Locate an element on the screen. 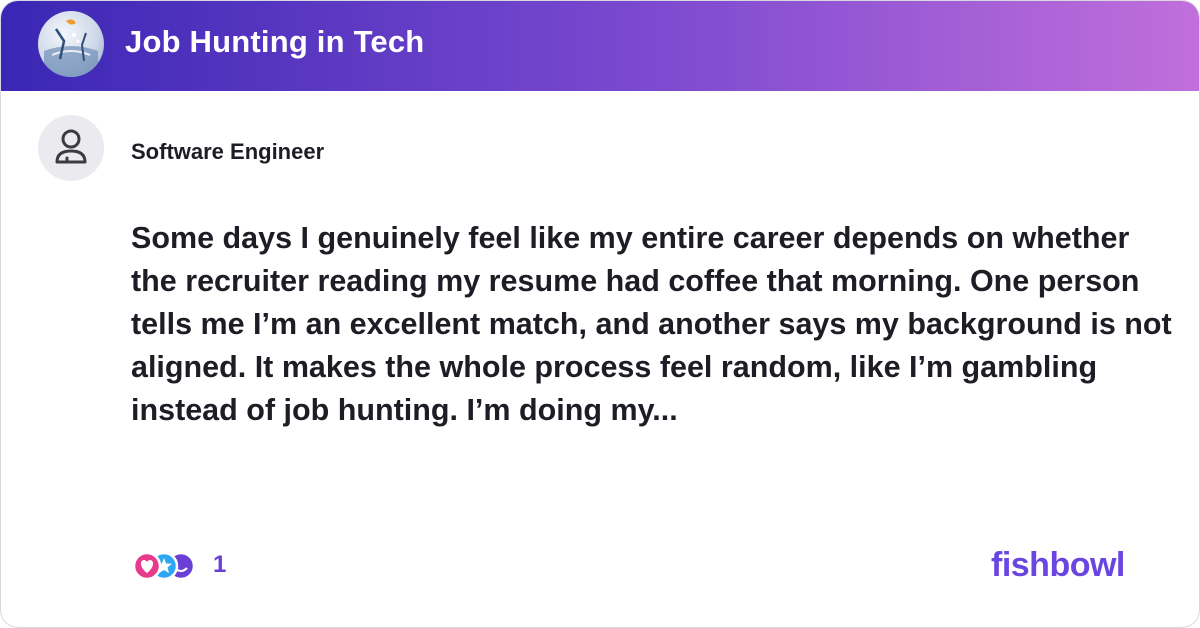 Image resolution: width=1200 pixels, height=628 pixels. author-avatar is located at coordinates (71, 148).